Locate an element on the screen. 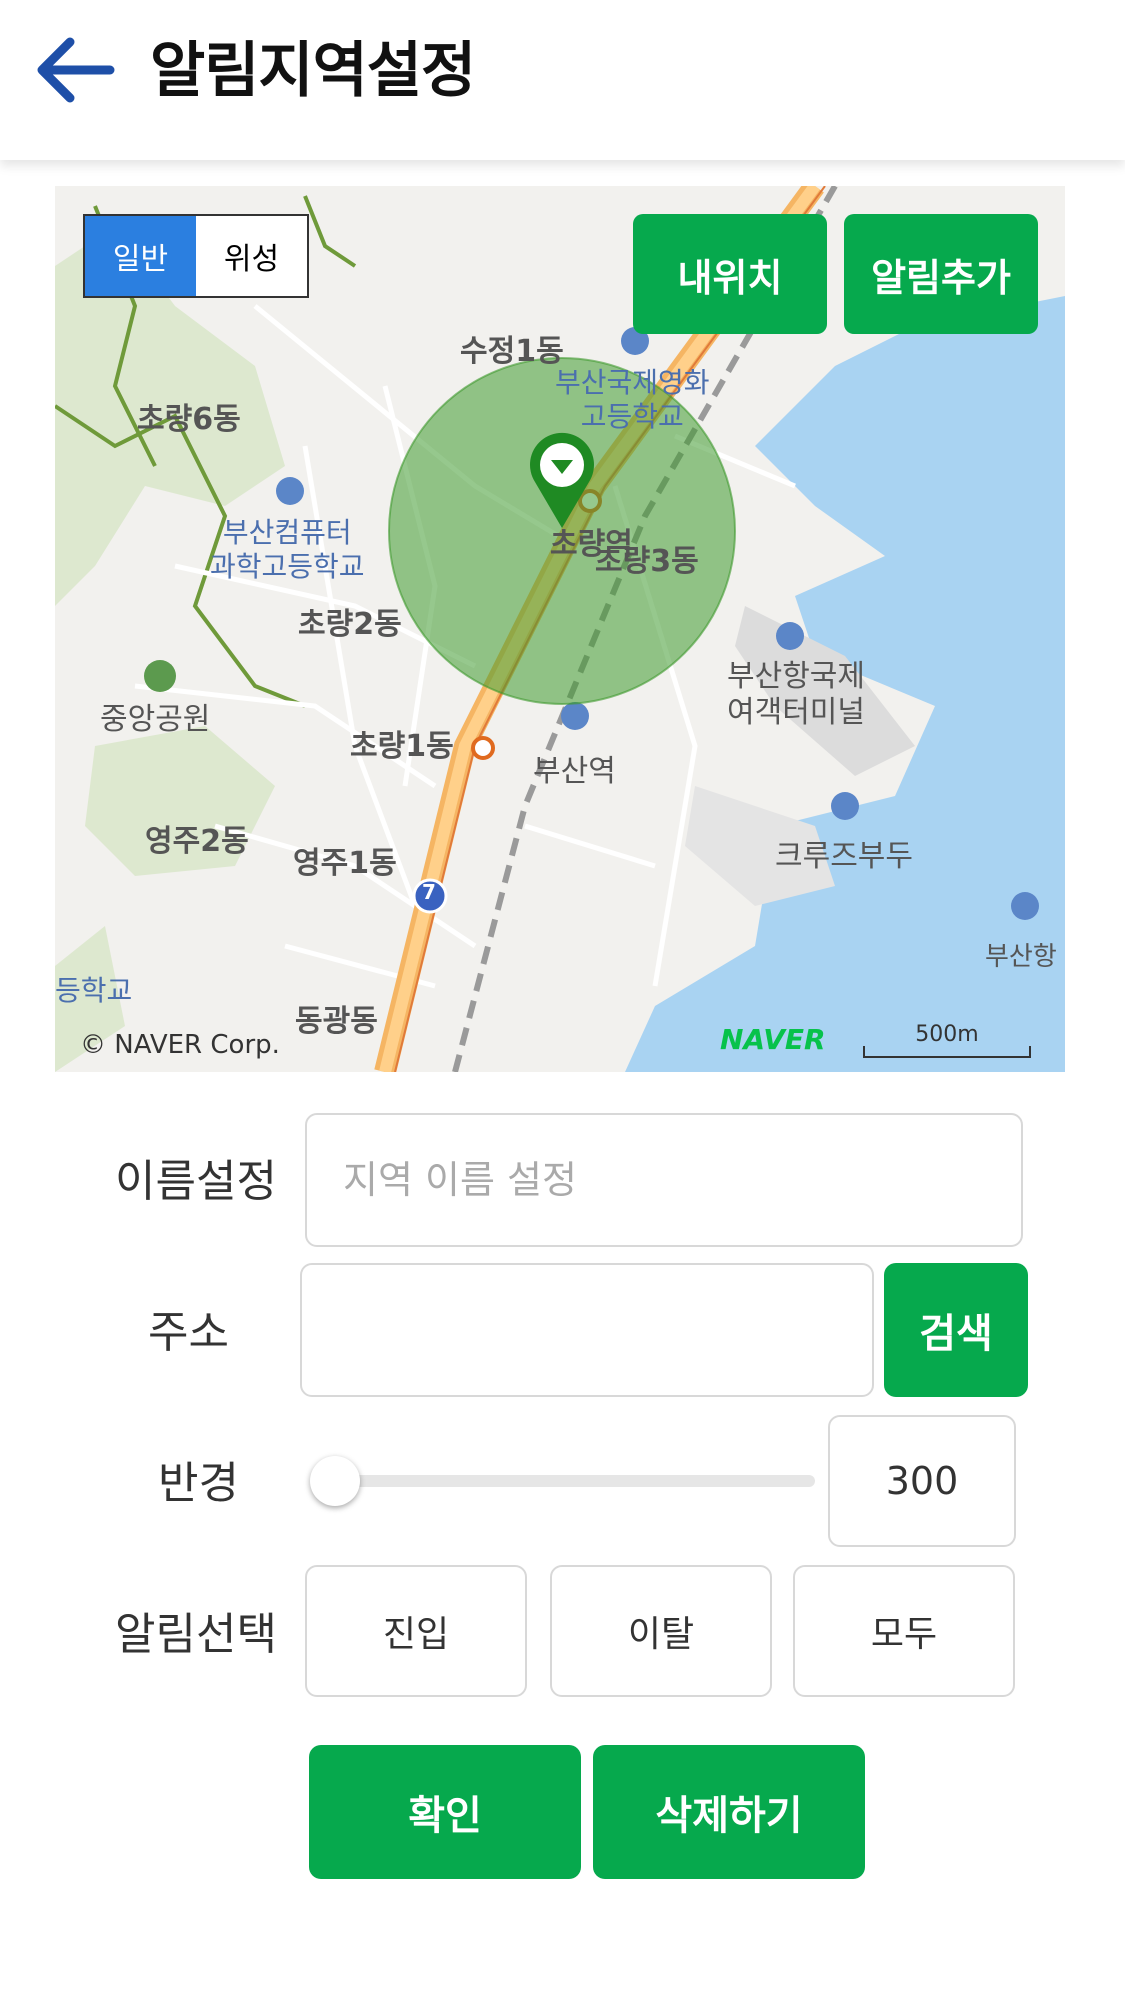  map-label: 동광동 is located at coordinates (336, 1021).